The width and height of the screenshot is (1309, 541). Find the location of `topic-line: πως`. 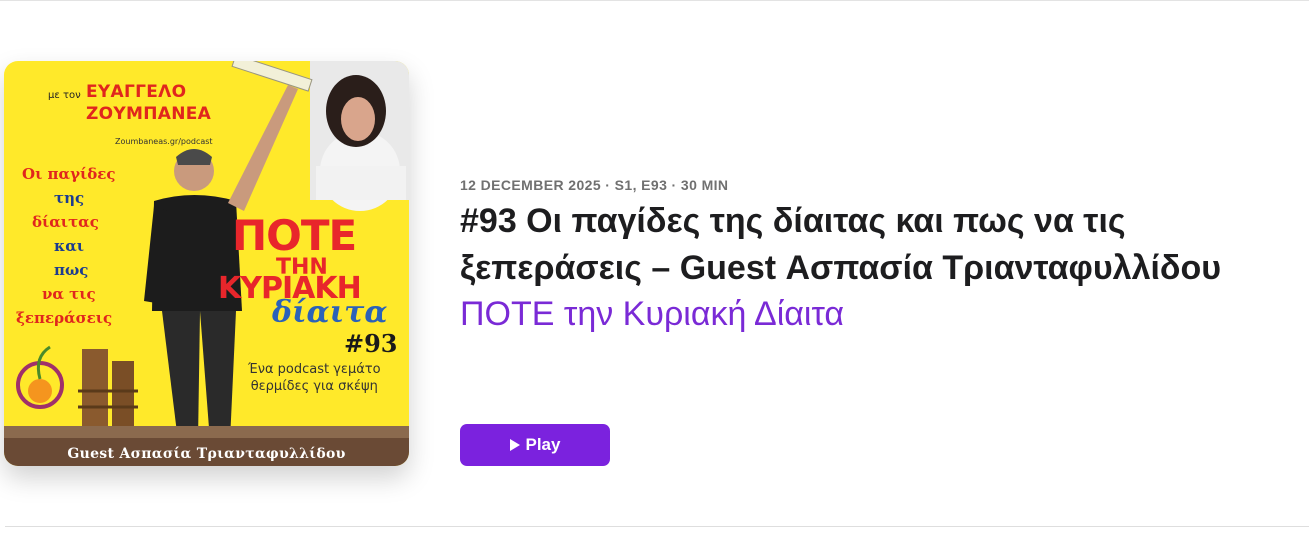

topic-line: πως is located at coordinates (71, 270).